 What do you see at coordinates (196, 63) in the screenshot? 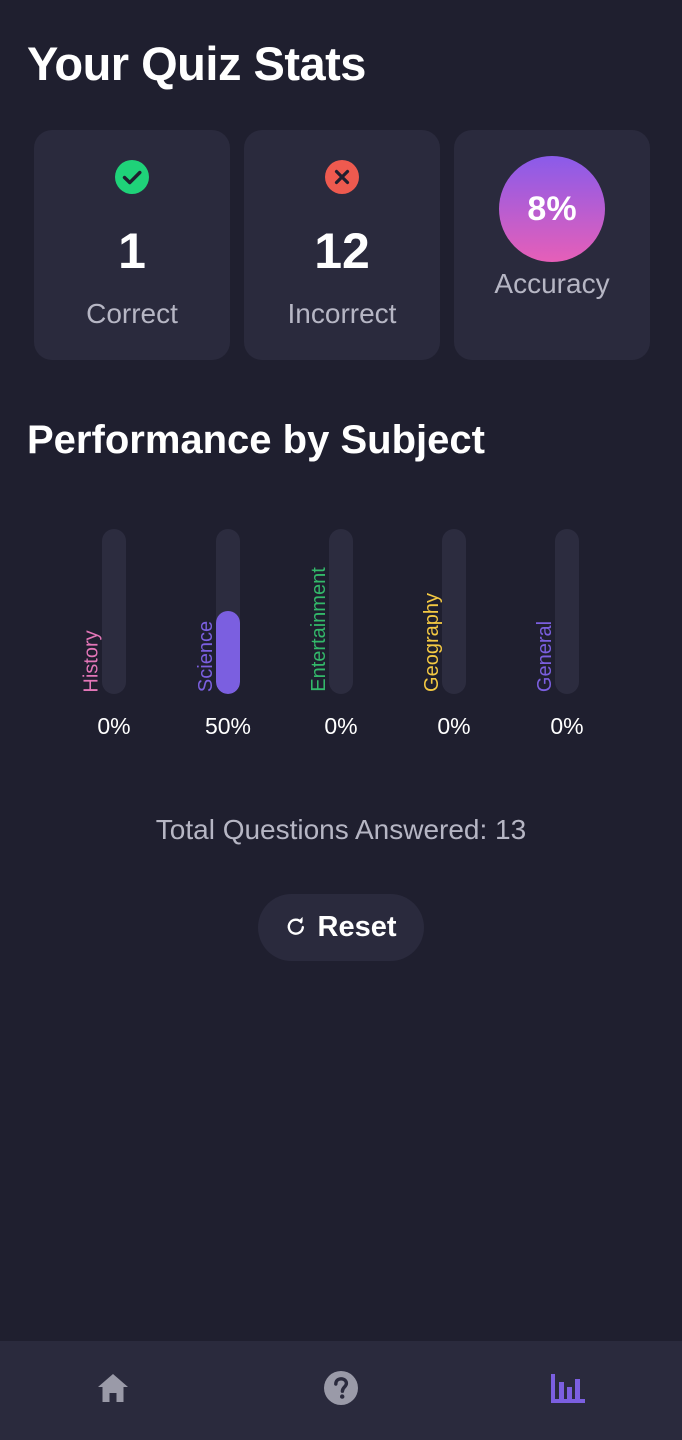
I see `page-title: Your Quiz Stats` at bounding box center [196, 63].